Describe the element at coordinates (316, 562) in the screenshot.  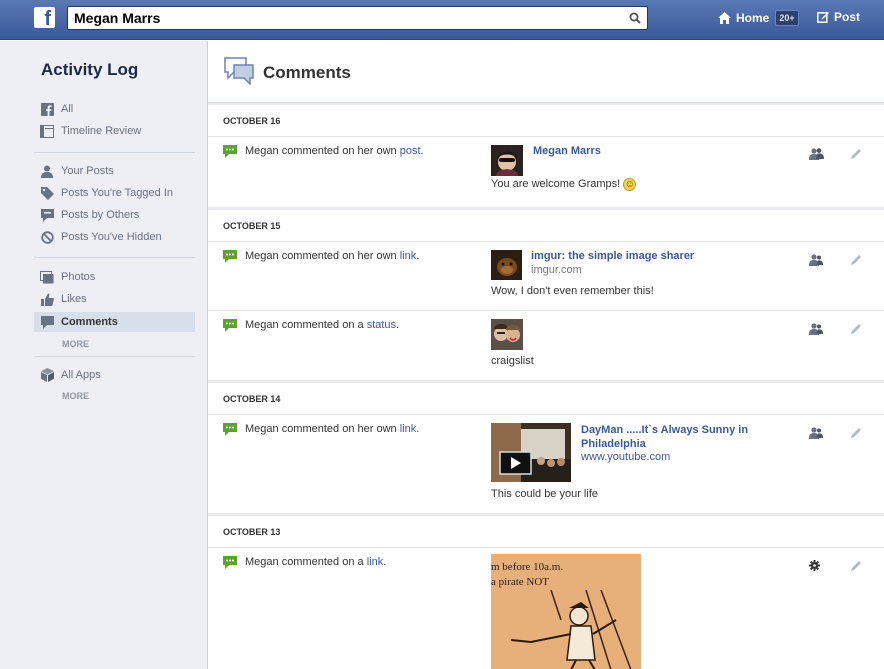
I see `activity-text: Megan commented on a link.` at that location.